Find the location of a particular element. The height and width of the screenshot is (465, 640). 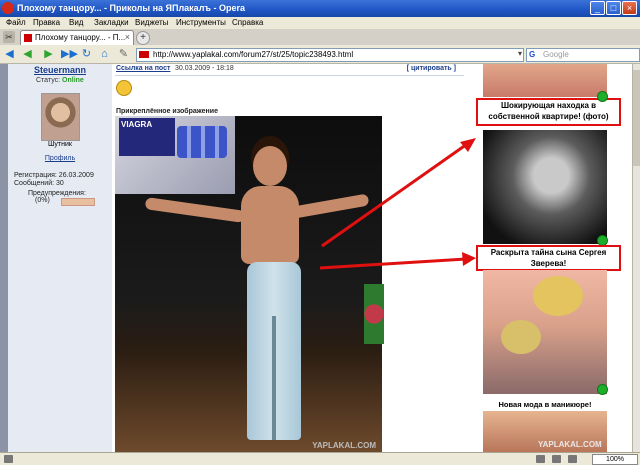

view-icon is located at coordinates (572, 459).